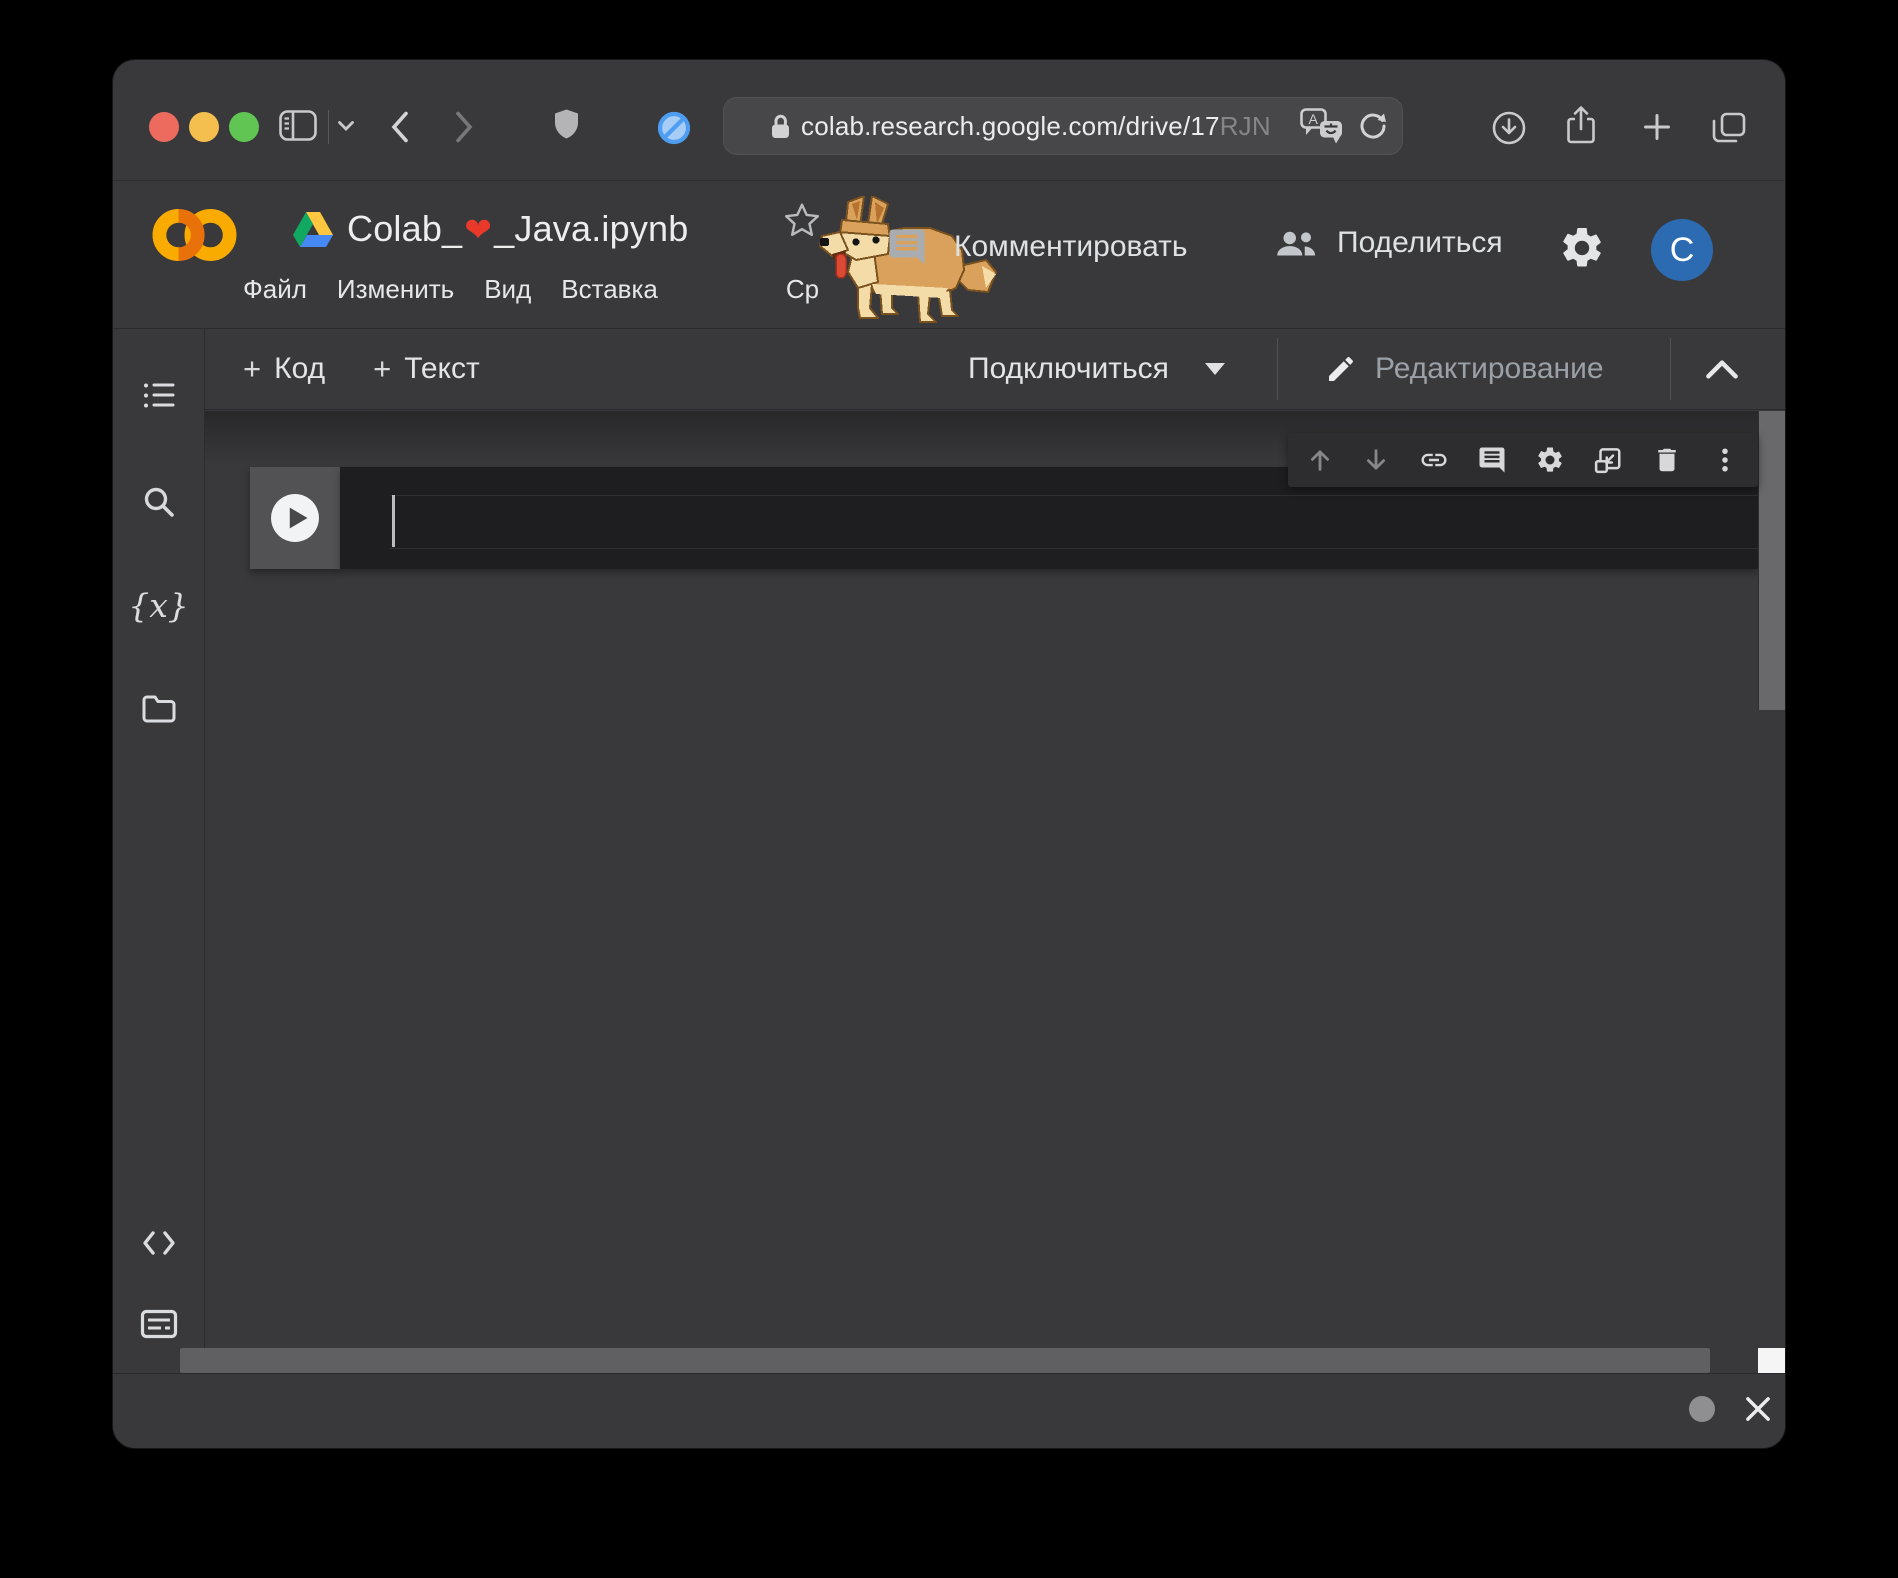 Image resolution: width=1898 pixels, height=1578 pixels. What do you see at coordinates (159, 502) in the screenshot?
I see `search-icon` at bounding box center [159, 502].